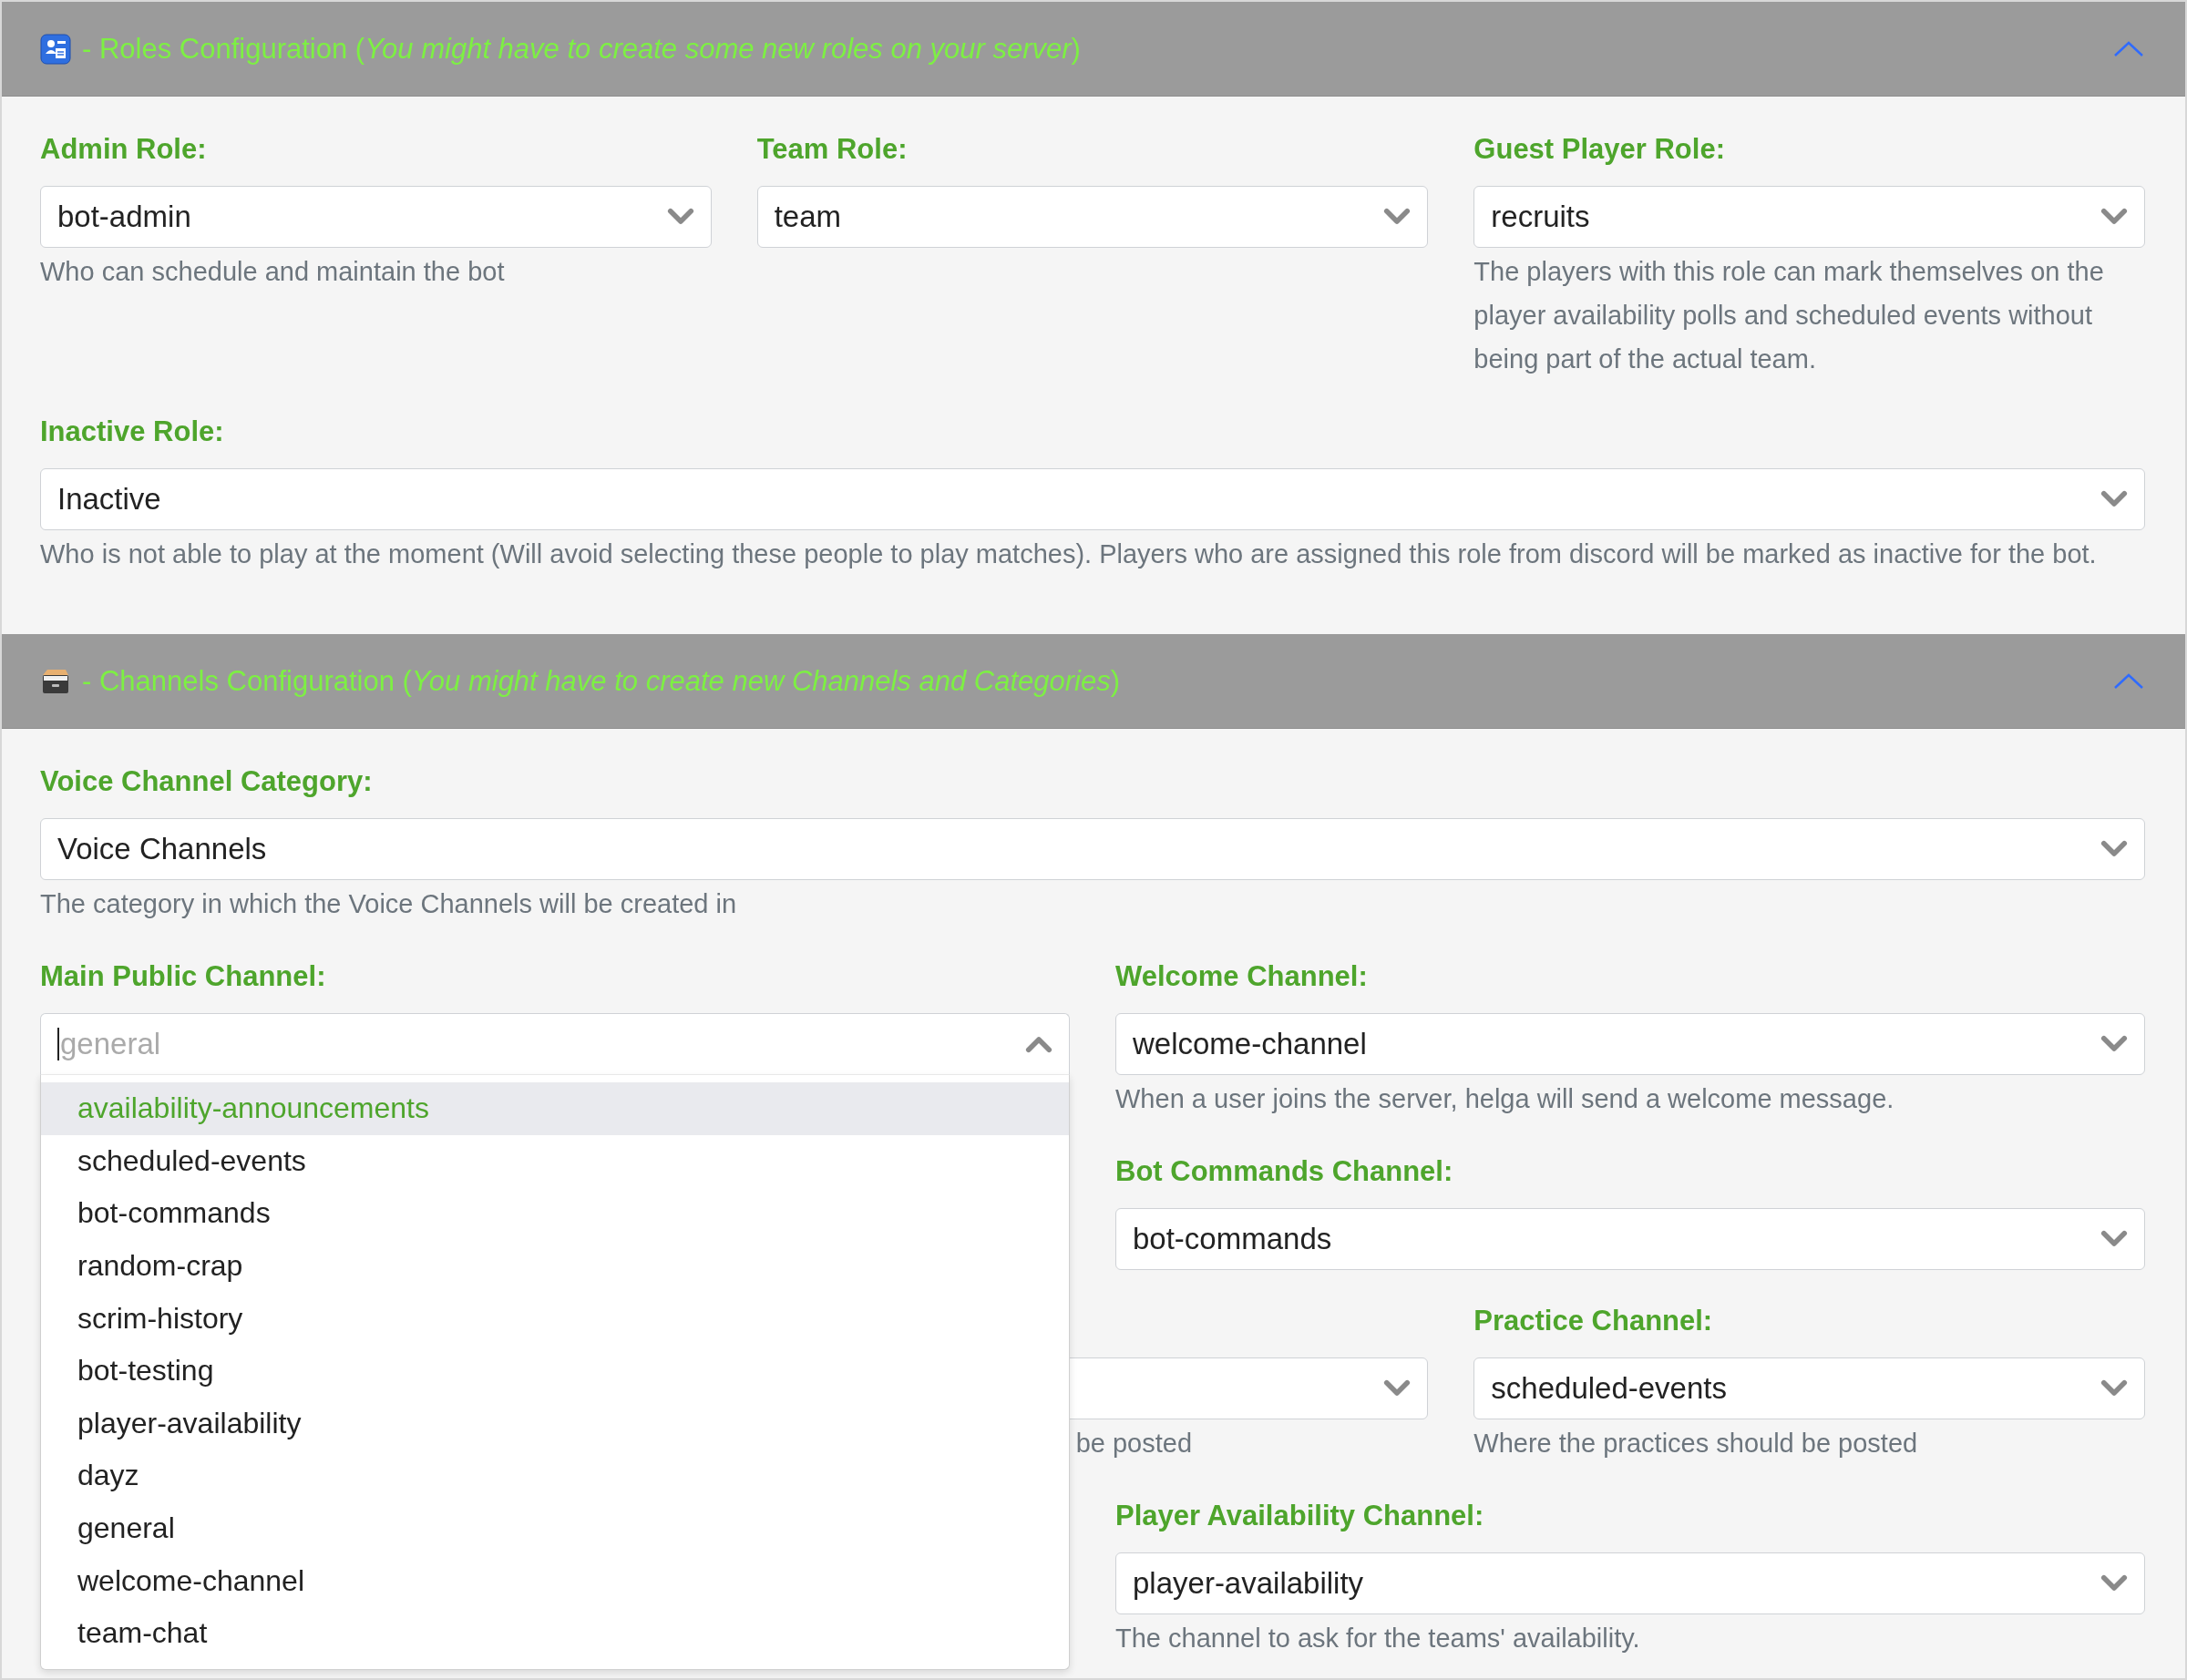 The height and width of the screenshot is (1680, 2187). Describe the element at coordinates (1092, 217) in the screenshot. I see `select-field: team` at that location.